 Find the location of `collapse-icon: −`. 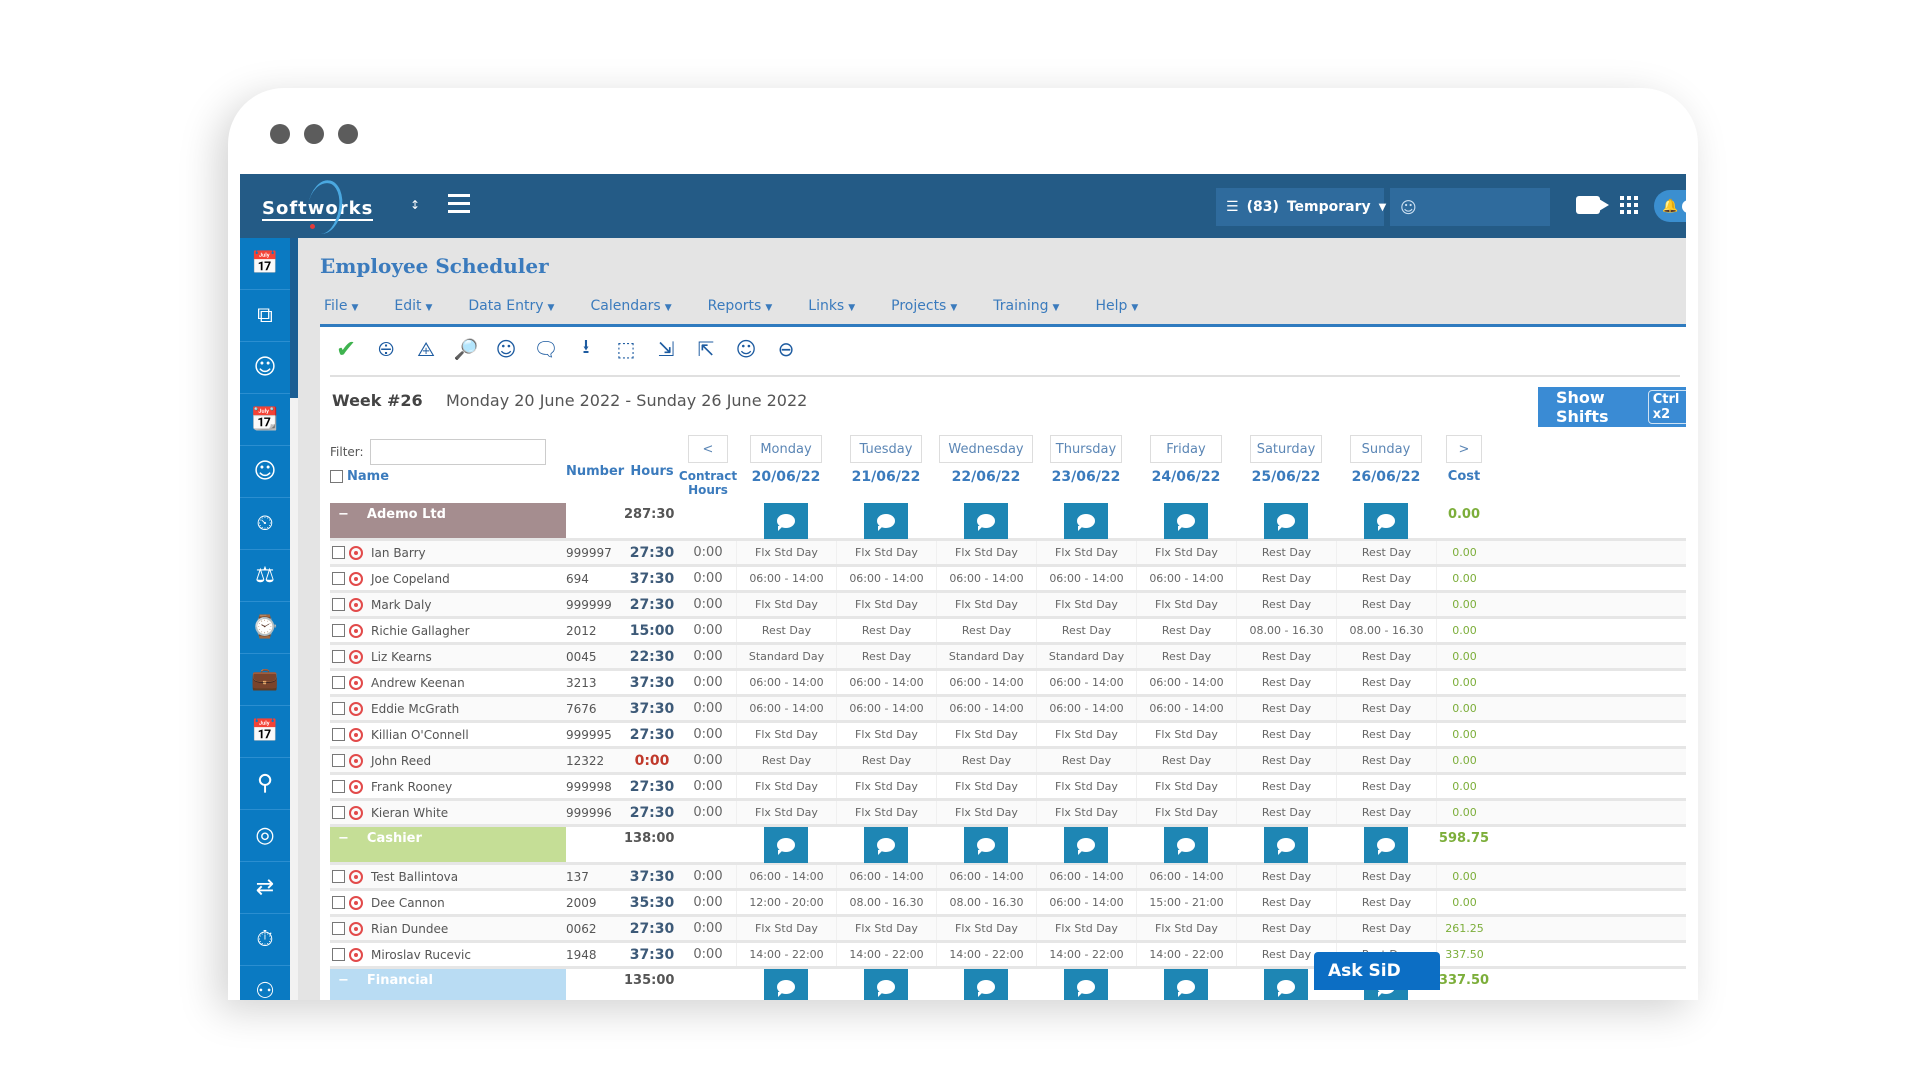

collapse-icon: − is located at coordinates (343, 838).